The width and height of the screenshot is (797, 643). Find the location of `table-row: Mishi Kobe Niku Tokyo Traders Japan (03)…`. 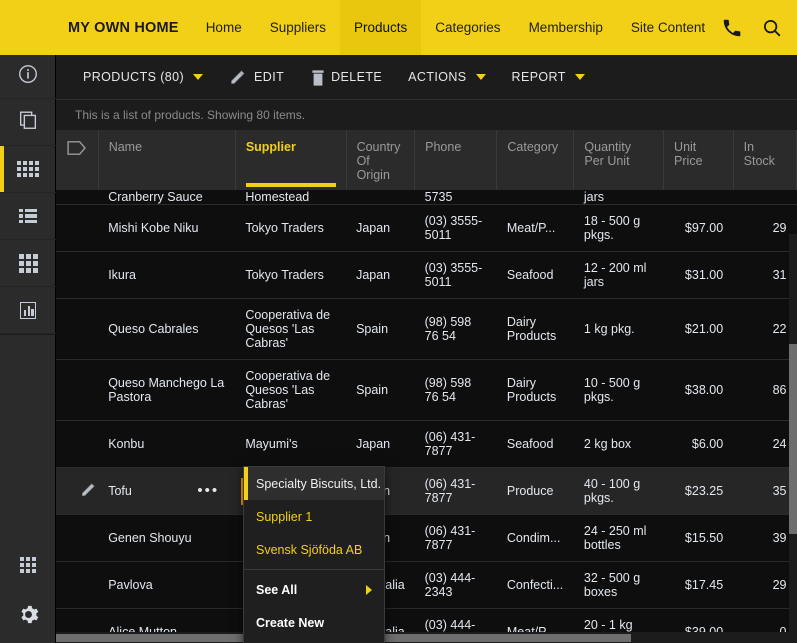

table-row: Mishi Kobe Niku Tokyo Traders Japan (03)… is located at coordinates (426, 228).